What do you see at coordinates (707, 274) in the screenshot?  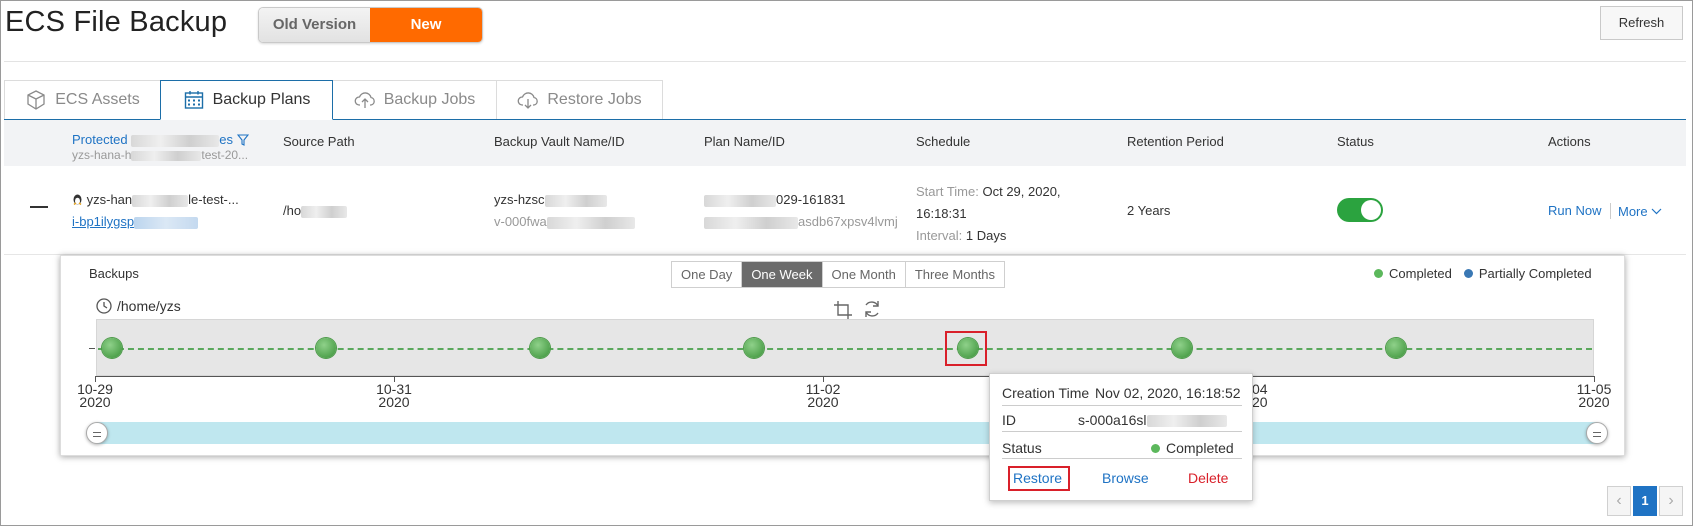 I see `range-one-day: One Day` at bounding box center [707, 274].